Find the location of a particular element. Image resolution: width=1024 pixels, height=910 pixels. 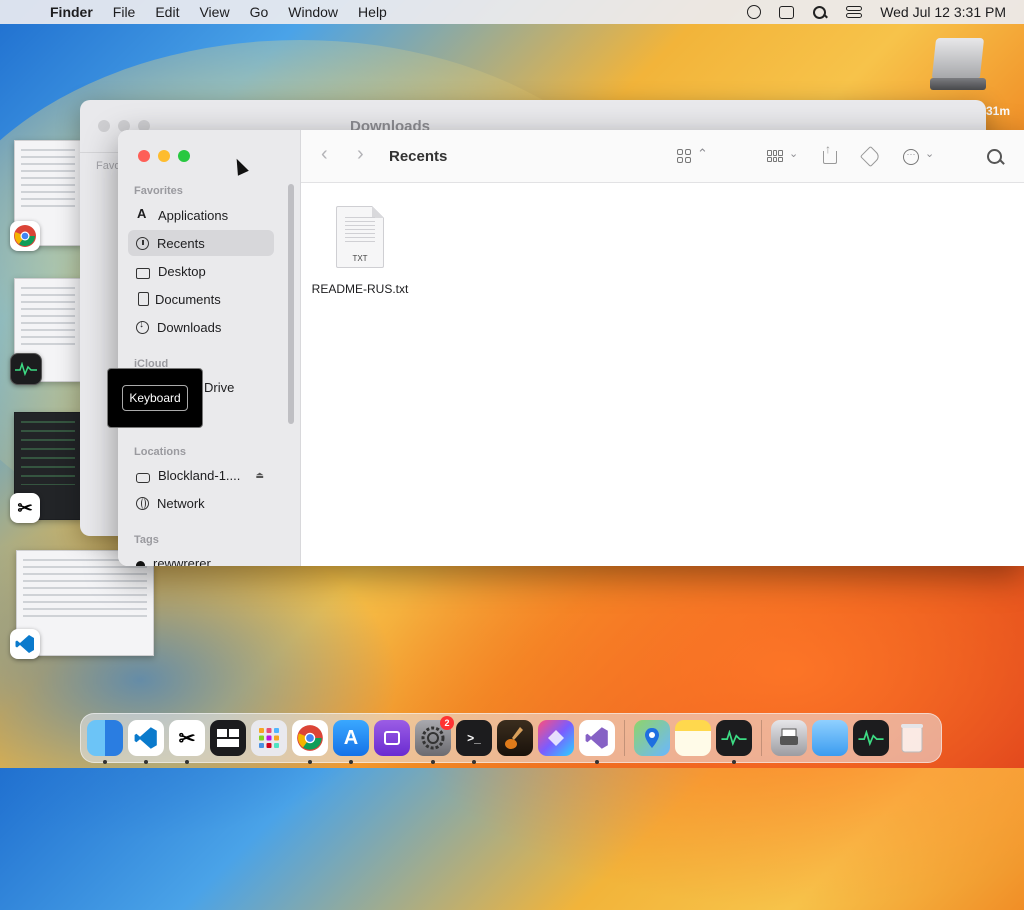

file-extension-label: TXT is located at coordinates (360, 258).